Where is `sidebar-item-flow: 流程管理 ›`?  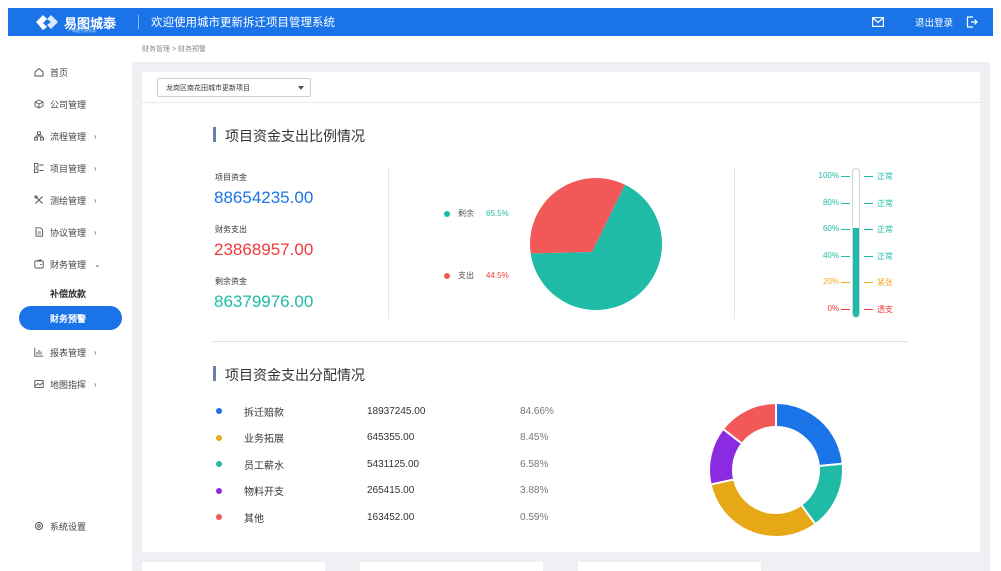 sidebar-item-flow: 流程管理 › is located at coordinates (70, 136).